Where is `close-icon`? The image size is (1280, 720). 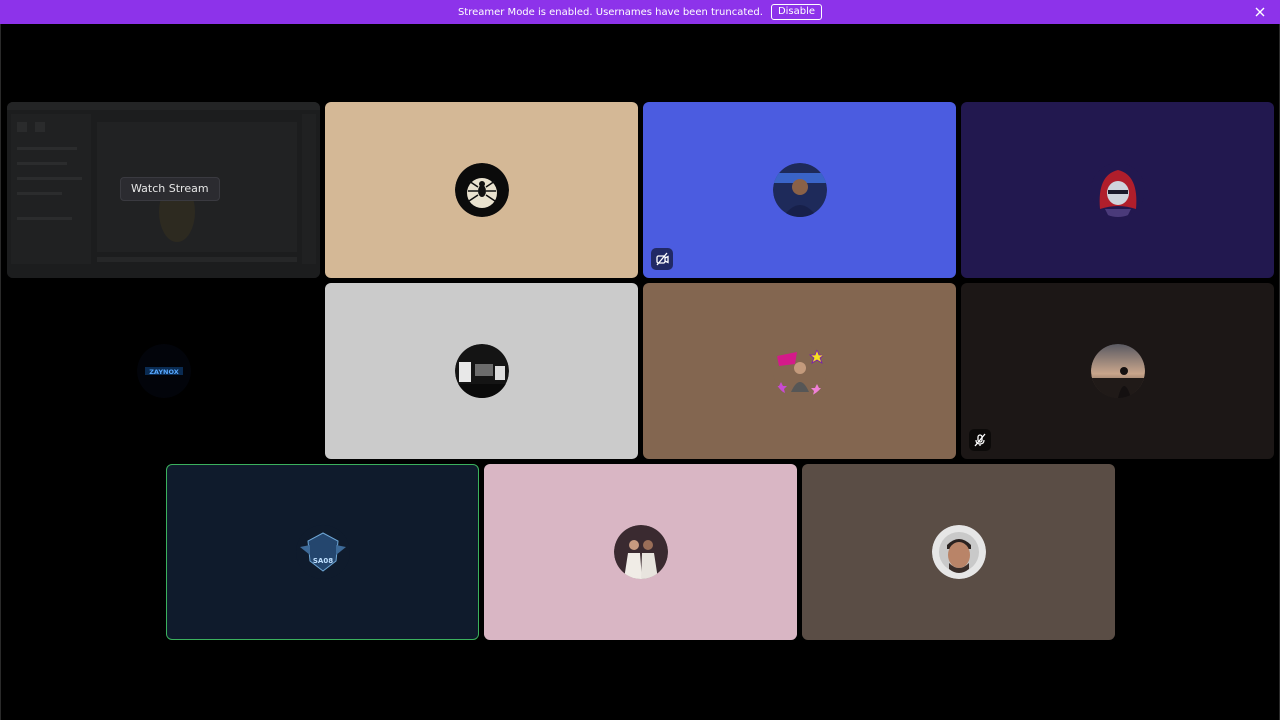 close-icon is located at coordinates (1260, 12).